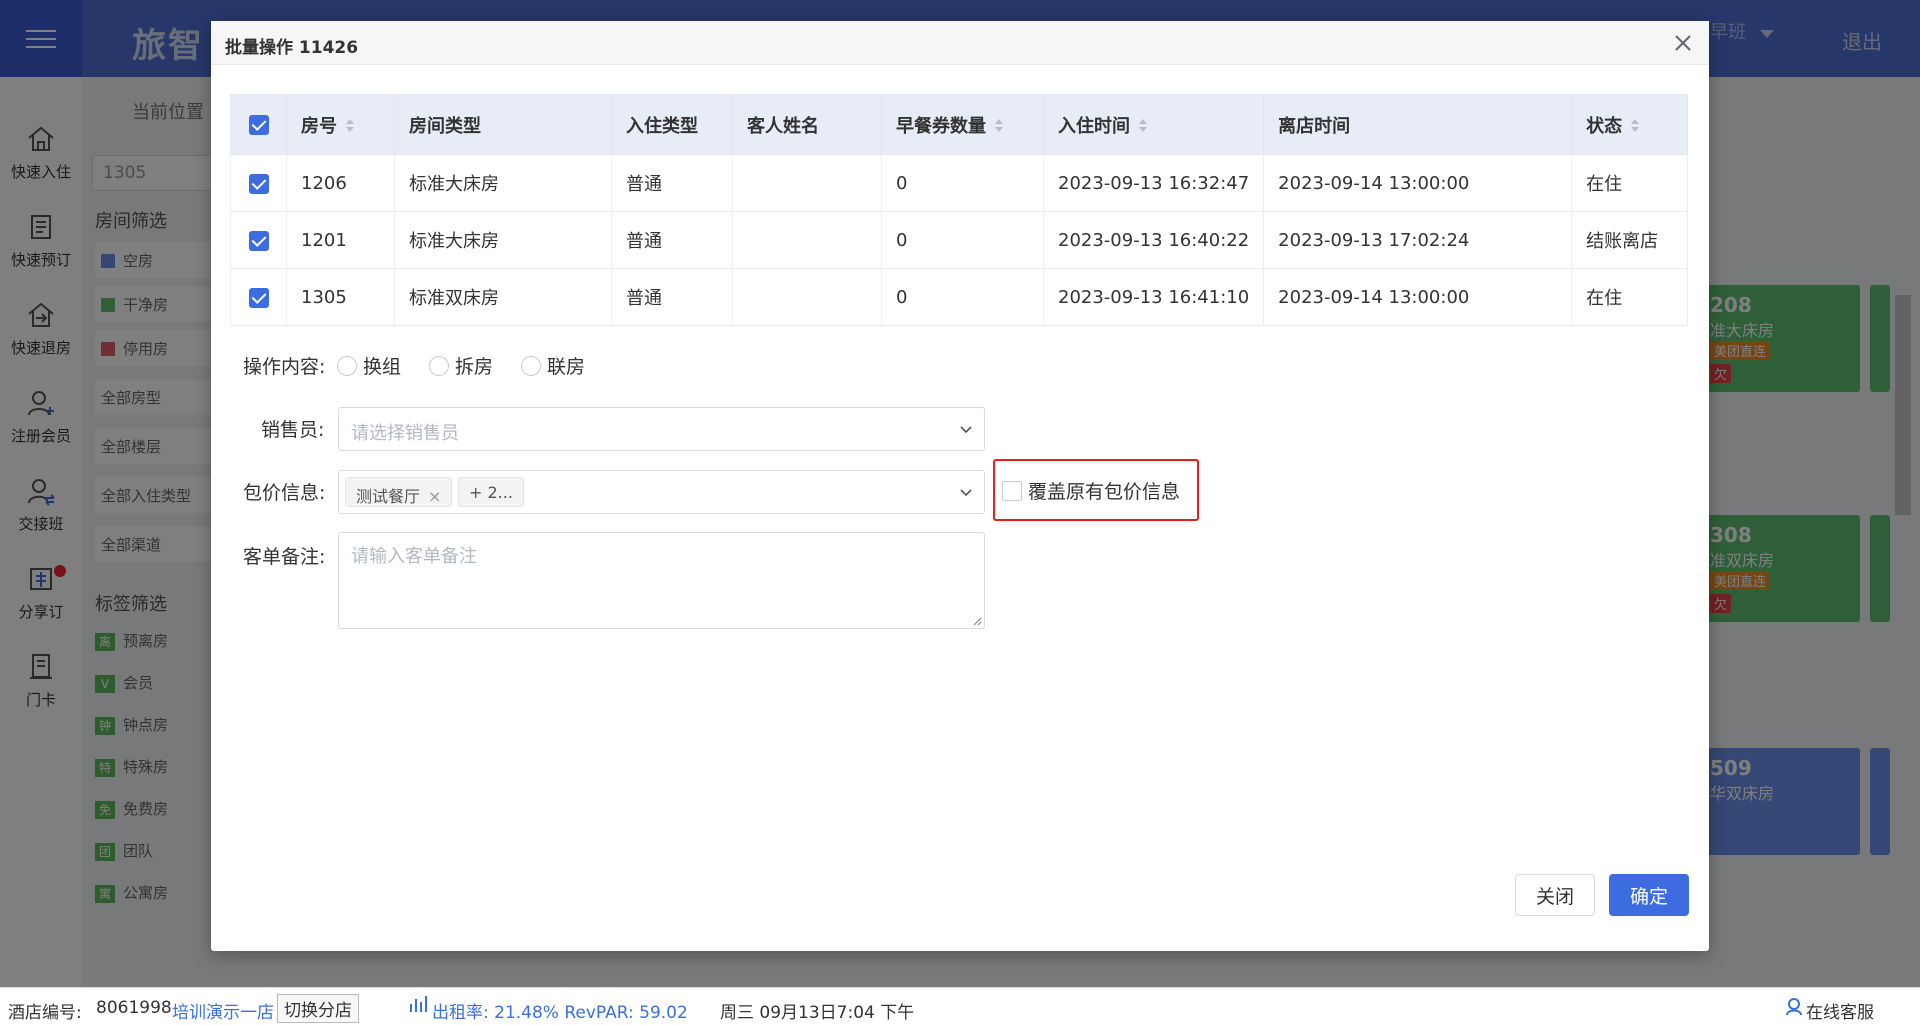 Image resolution: width=1920 pixels, height=1025 pixels. I want to click on package-tag: 测试餐厅 ×, so click(399, 492).